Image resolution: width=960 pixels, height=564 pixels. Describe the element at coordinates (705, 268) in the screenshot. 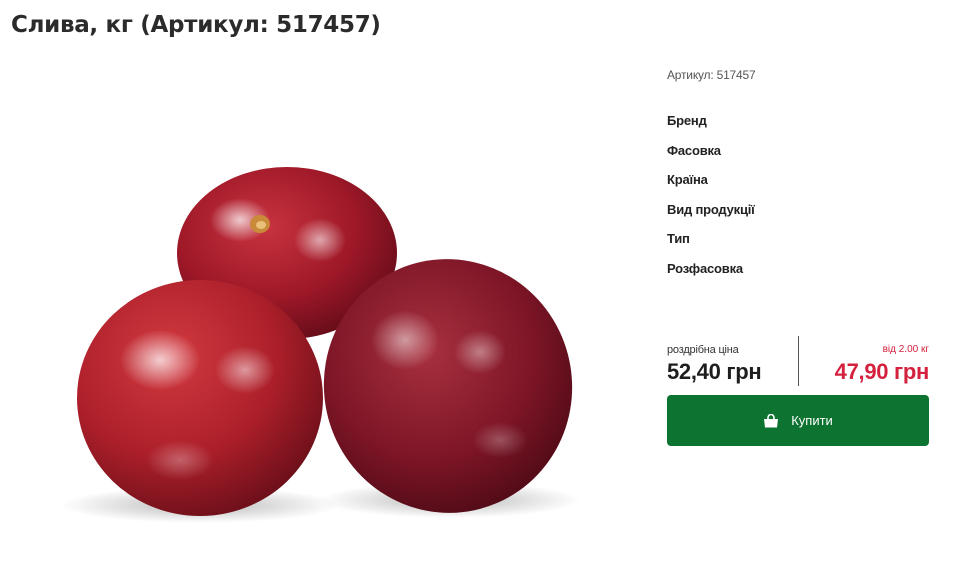

I see `attribute-packaging-label: Розфасовка` at that location.